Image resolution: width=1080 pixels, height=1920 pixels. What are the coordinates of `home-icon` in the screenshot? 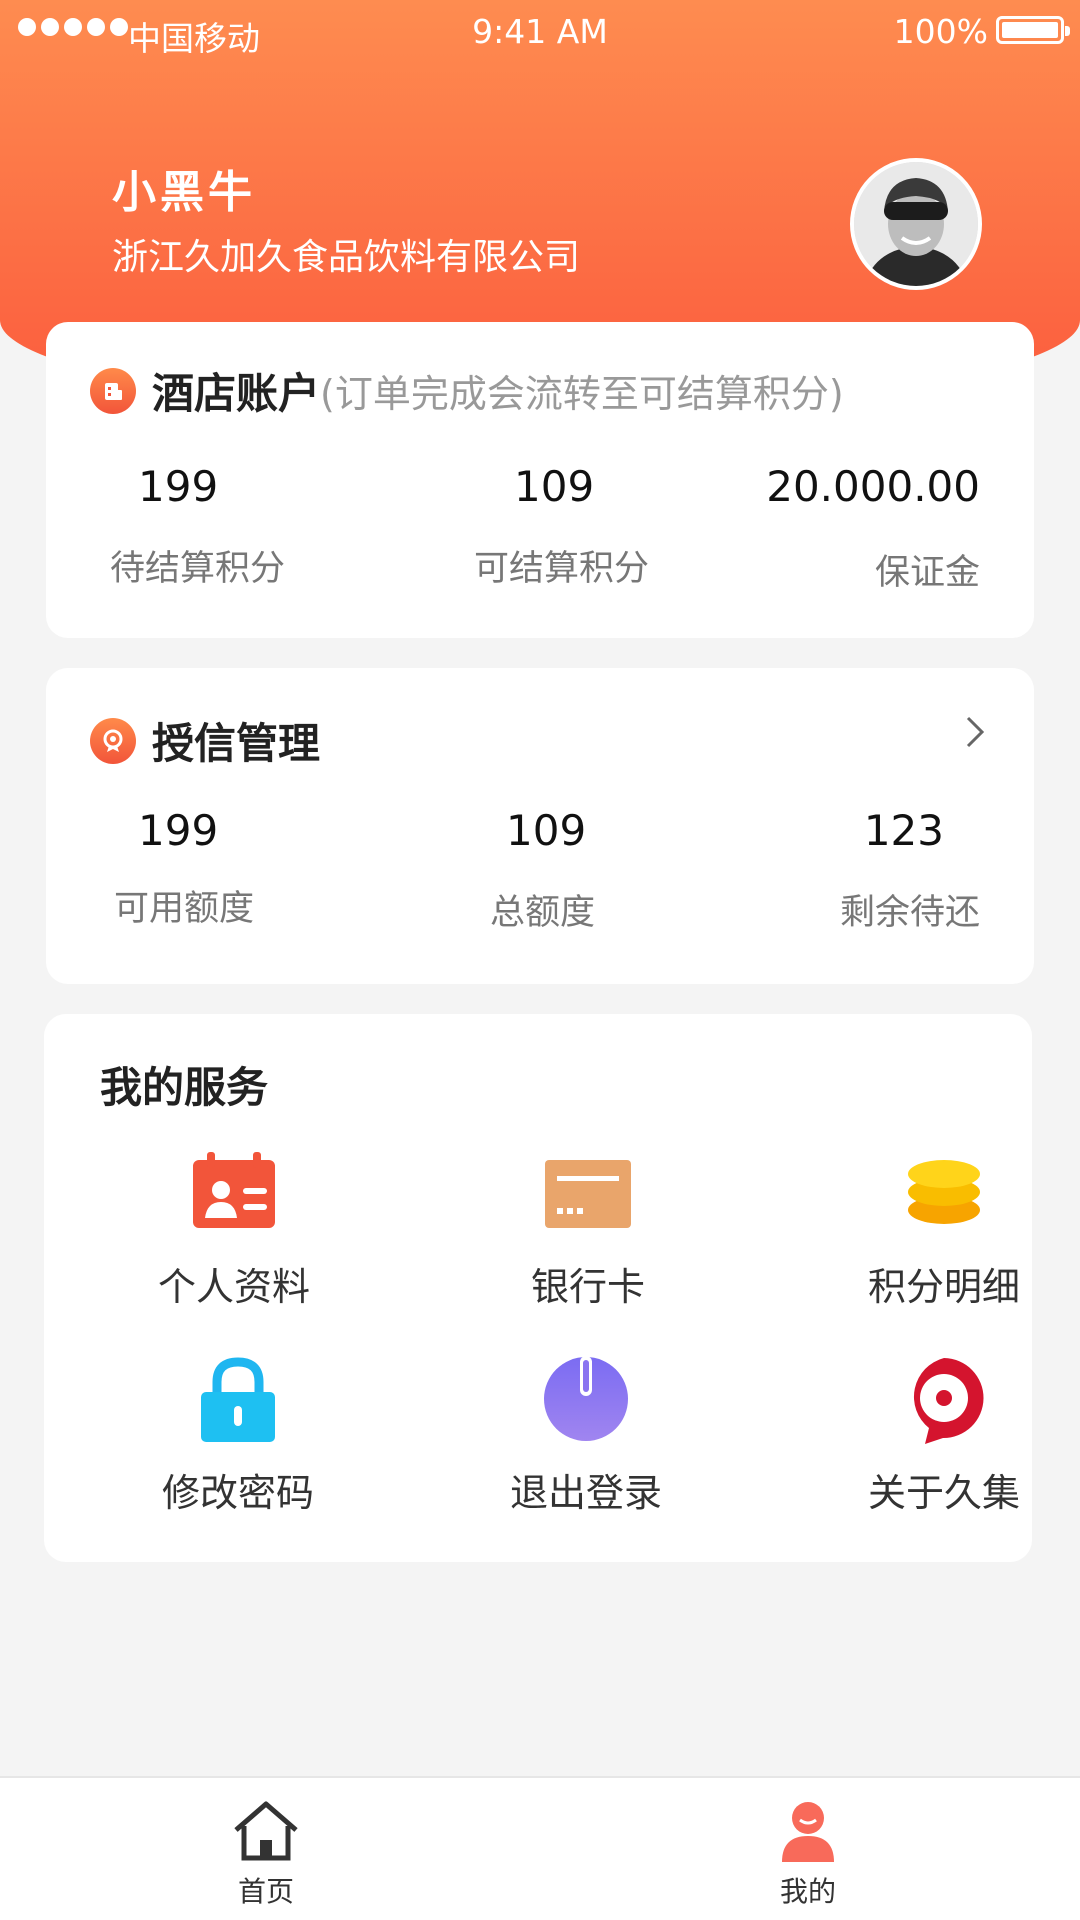 It's located at (266, 1831).